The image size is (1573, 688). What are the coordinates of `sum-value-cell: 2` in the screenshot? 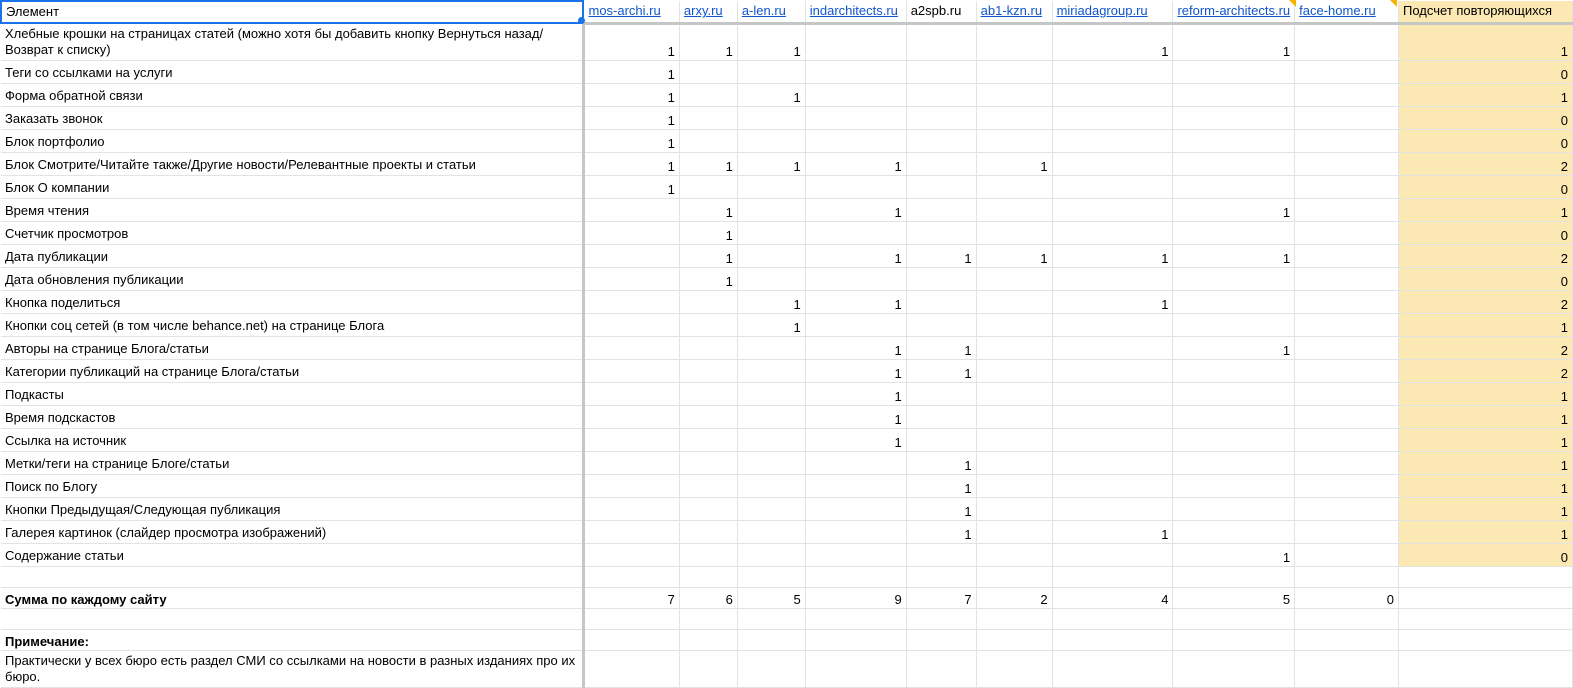 It's located at (1014, 598).